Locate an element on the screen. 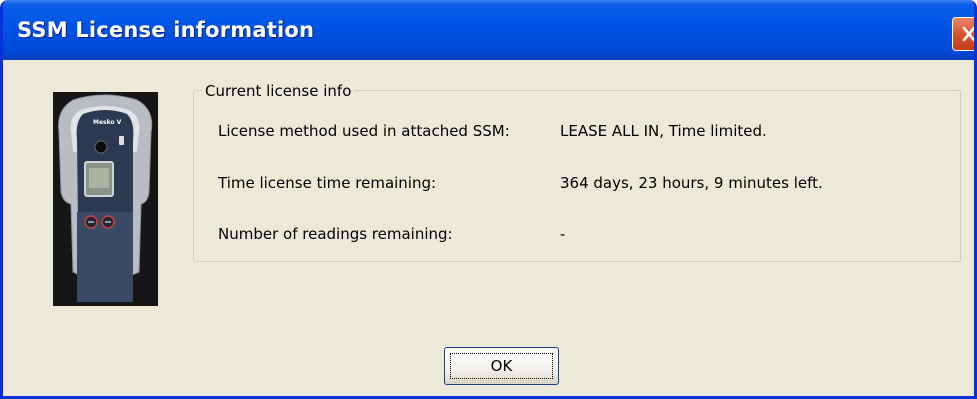 This screenshot has height=399, width=977. group-legend: Current license info is located at coordinates (278, 91).